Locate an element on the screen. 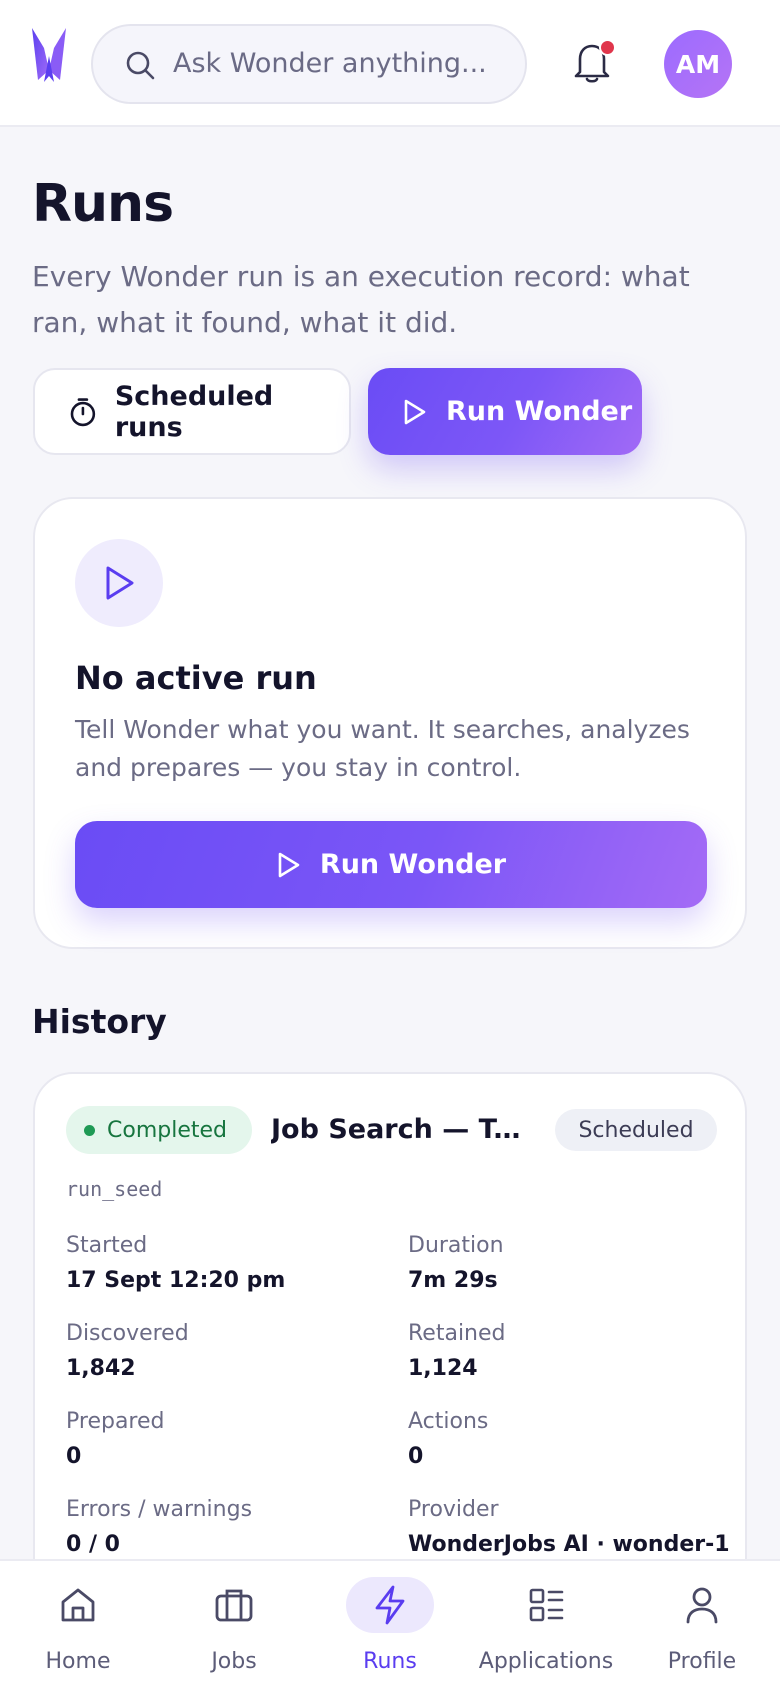 Image resolution: width=780 pixels, height=1688 pixels. scheduled-runs-label: Scheduled runs is located at coordinates (194, 411).